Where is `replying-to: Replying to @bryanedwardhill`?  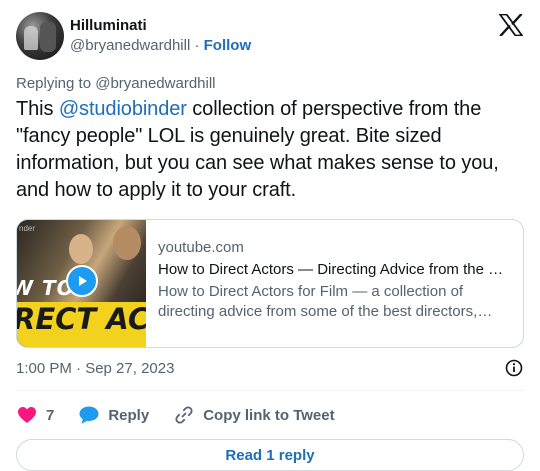
replying-to: Replying to @bryanedwardhill is located at coordinates (116, 83).